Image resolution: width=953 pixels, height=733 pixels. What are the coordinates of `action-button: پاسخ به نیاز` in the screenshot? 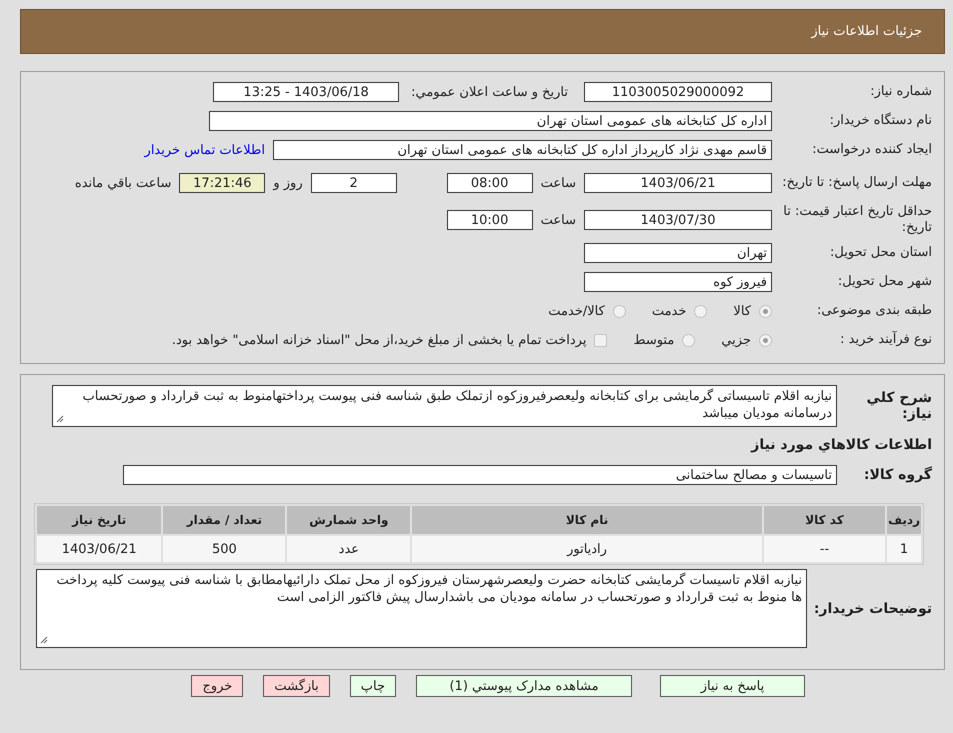 It's located at (732, 686).